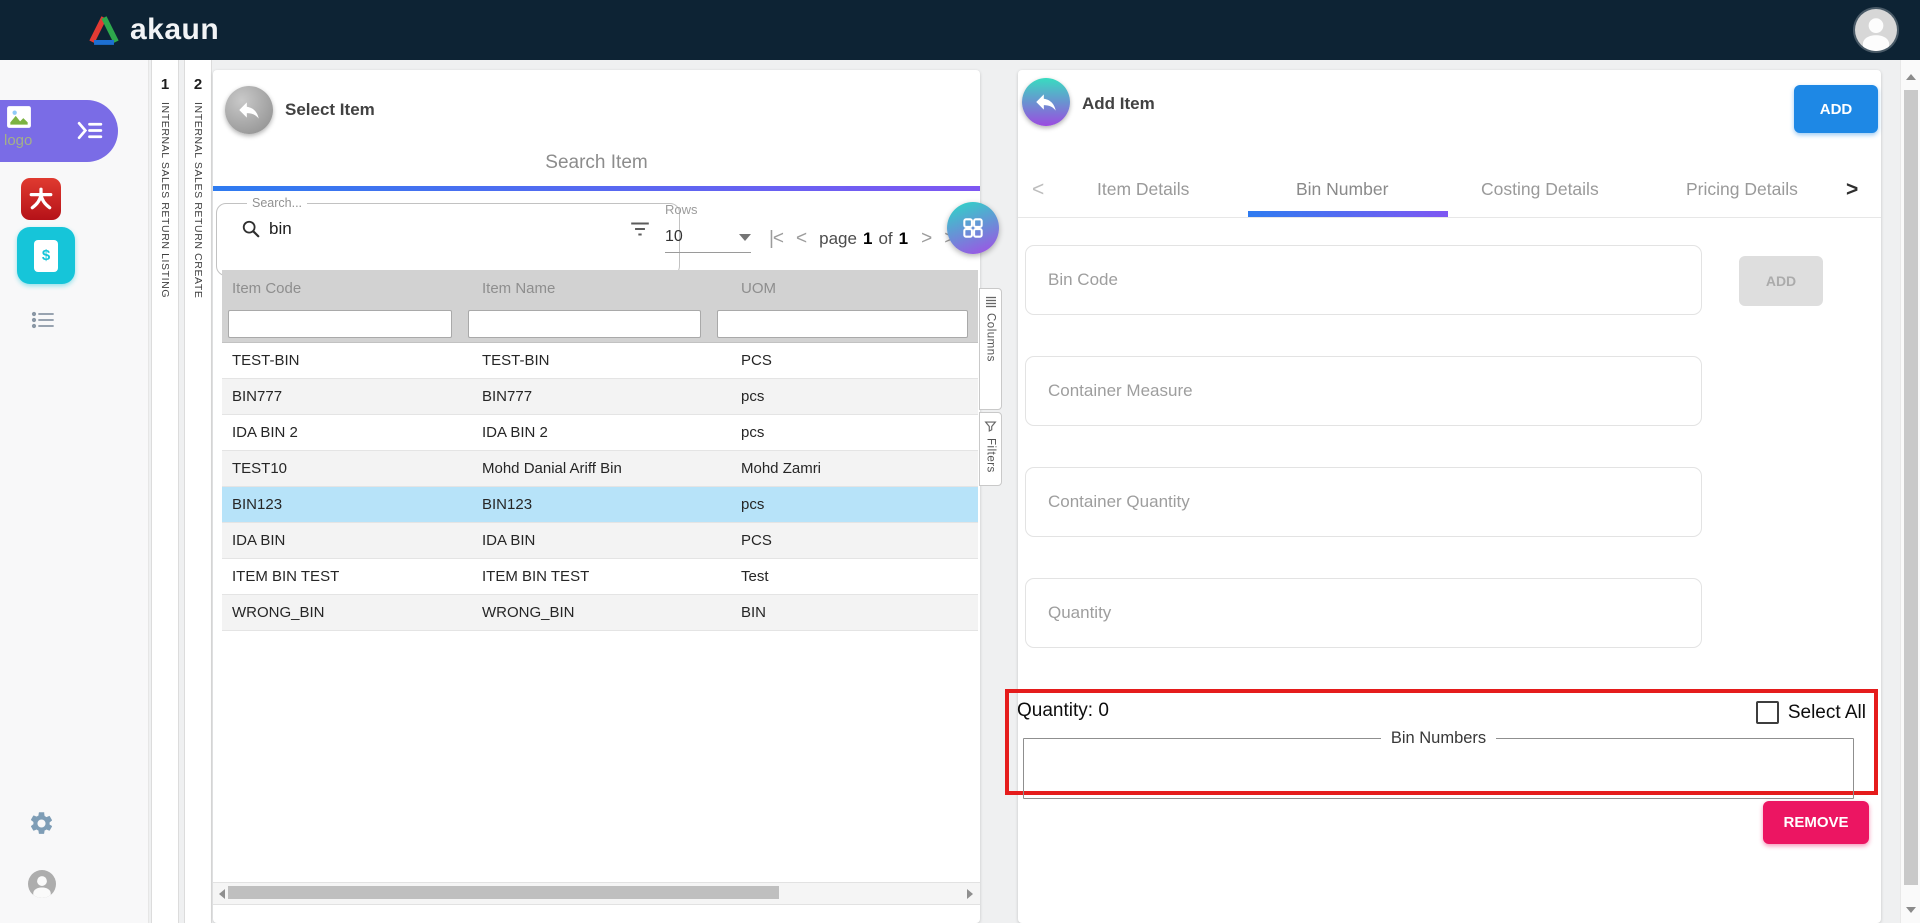  Describe the element at coordinates (885, 238) in the screenshot. I see `of-word: of` at that location.